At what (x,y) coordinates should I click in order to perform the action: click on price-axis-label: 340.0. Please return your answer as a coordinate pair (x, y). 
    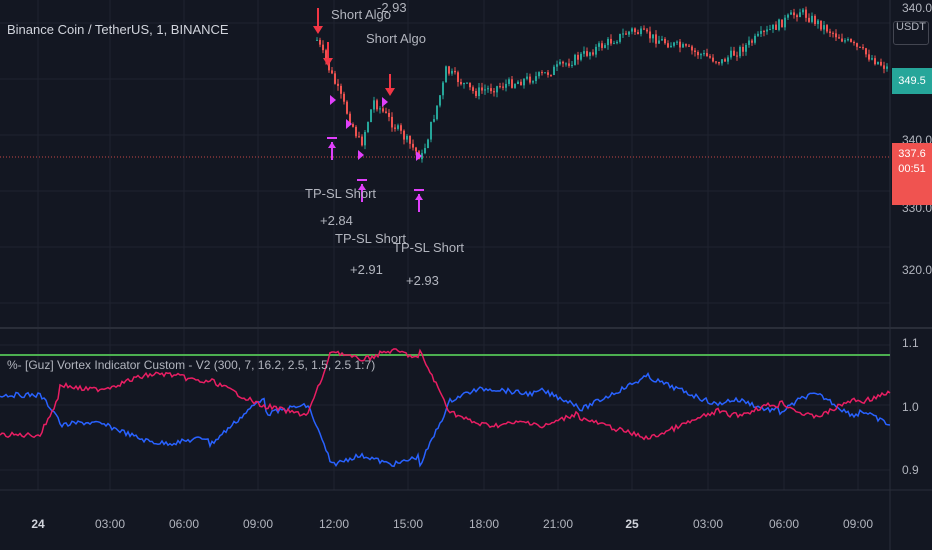
    Looking at the image, I should click on (917, 8).